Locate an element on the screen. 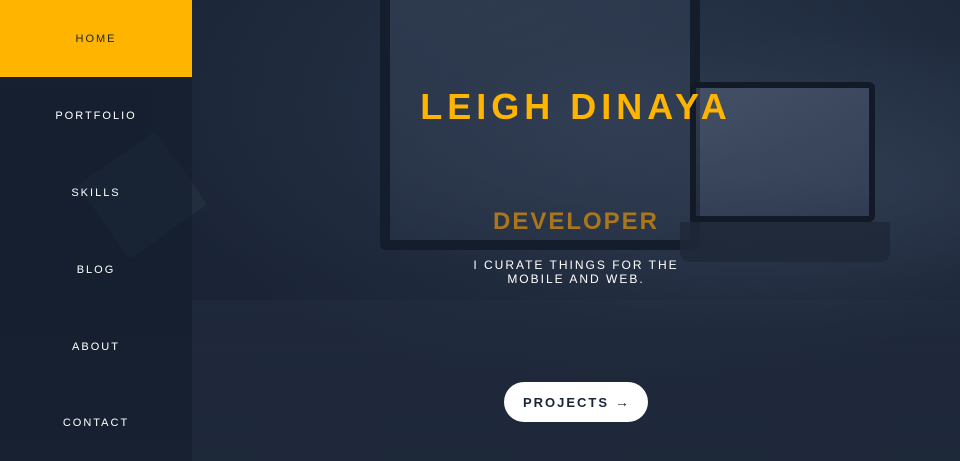 This screenshot has height=461, width=960. nav-item-contact: CONTACT is located at coordinates (96, 422).